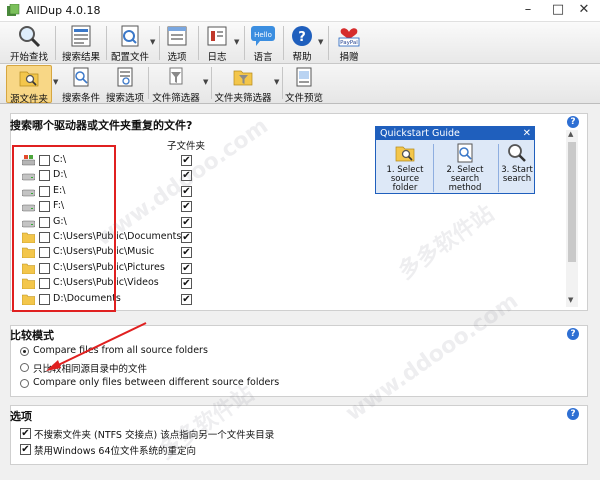  I want to click on title-bar: AllDup 4.0.18 – □ ✕, so click(300, 11).